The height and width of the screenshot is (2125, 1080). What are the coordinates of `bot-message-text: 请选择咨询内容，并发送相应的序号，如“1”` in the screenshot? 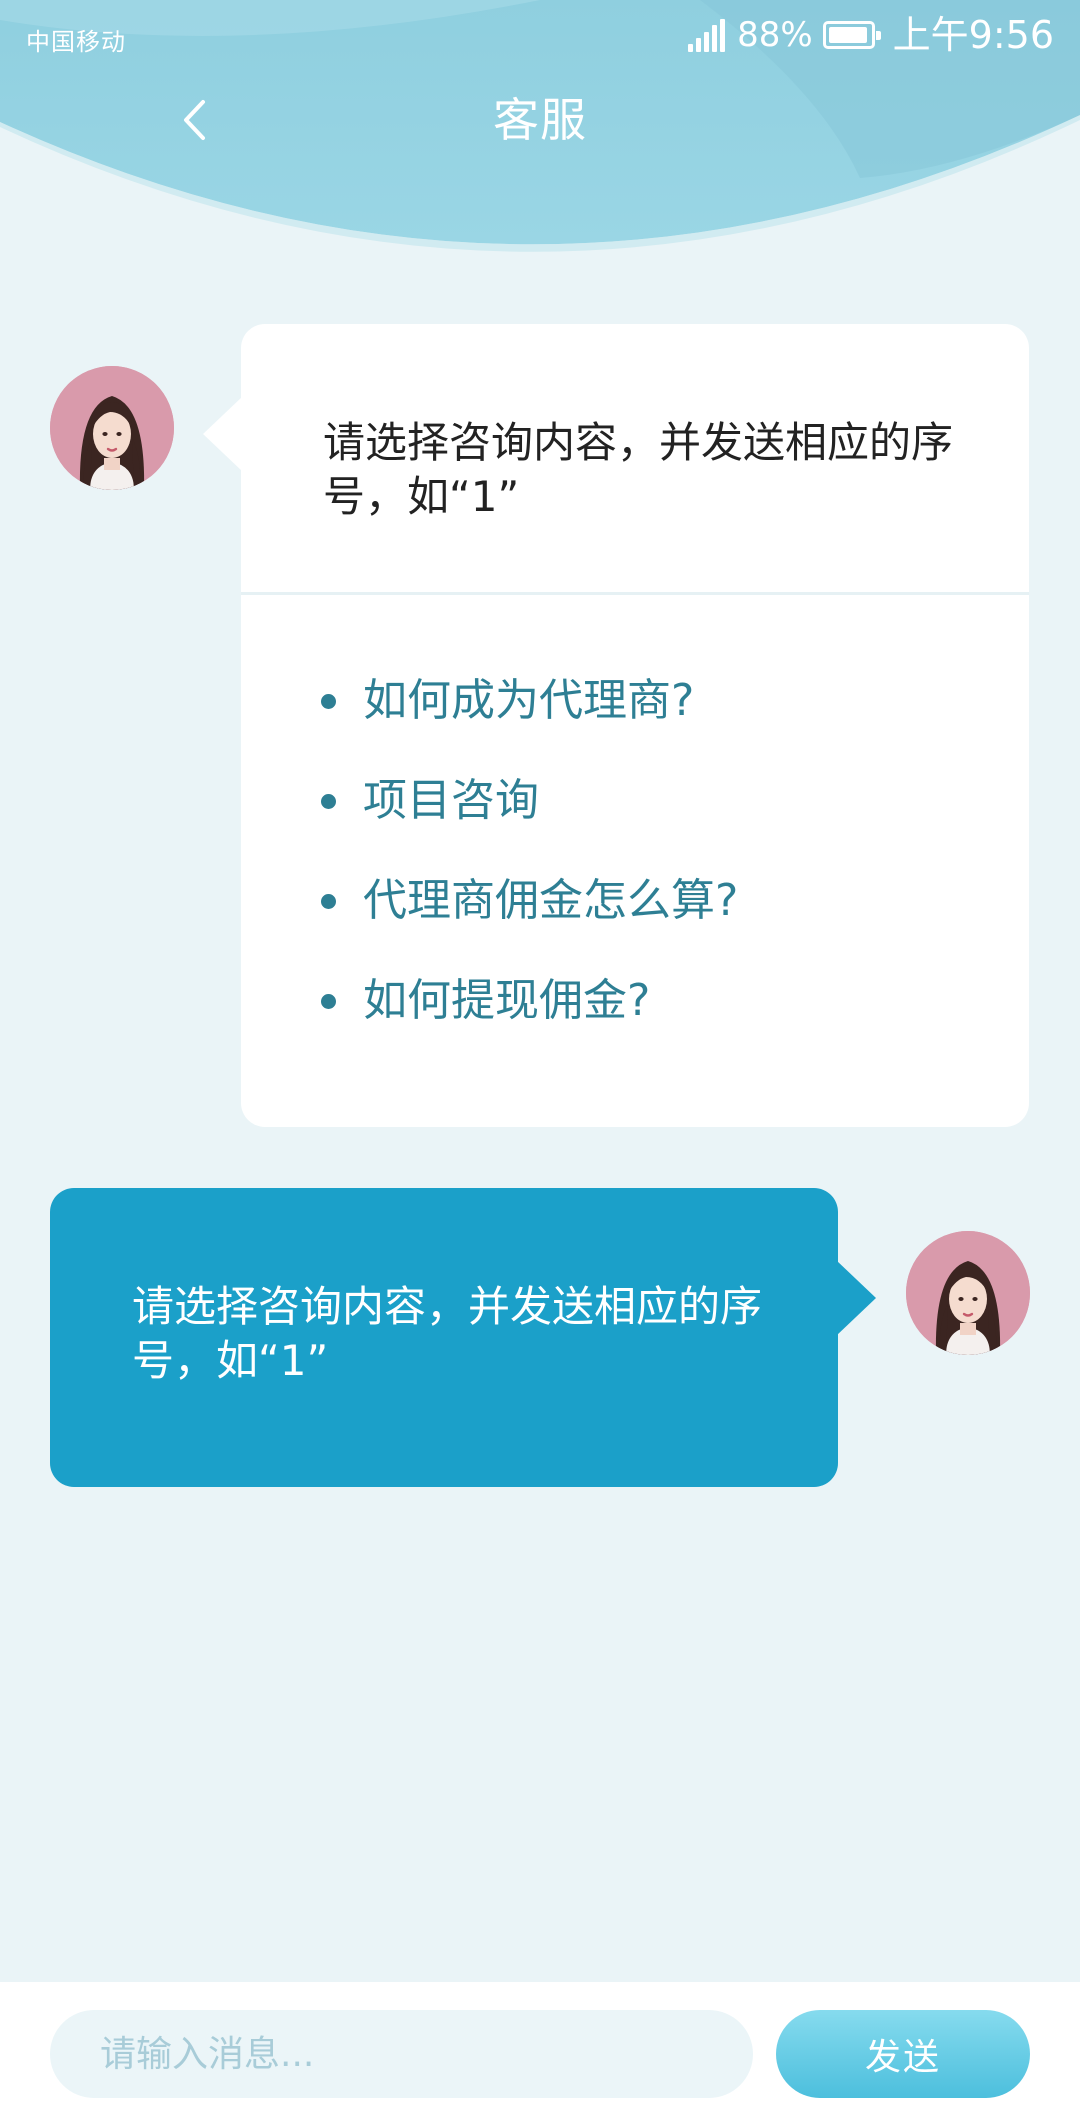 It's located at (638, 469).